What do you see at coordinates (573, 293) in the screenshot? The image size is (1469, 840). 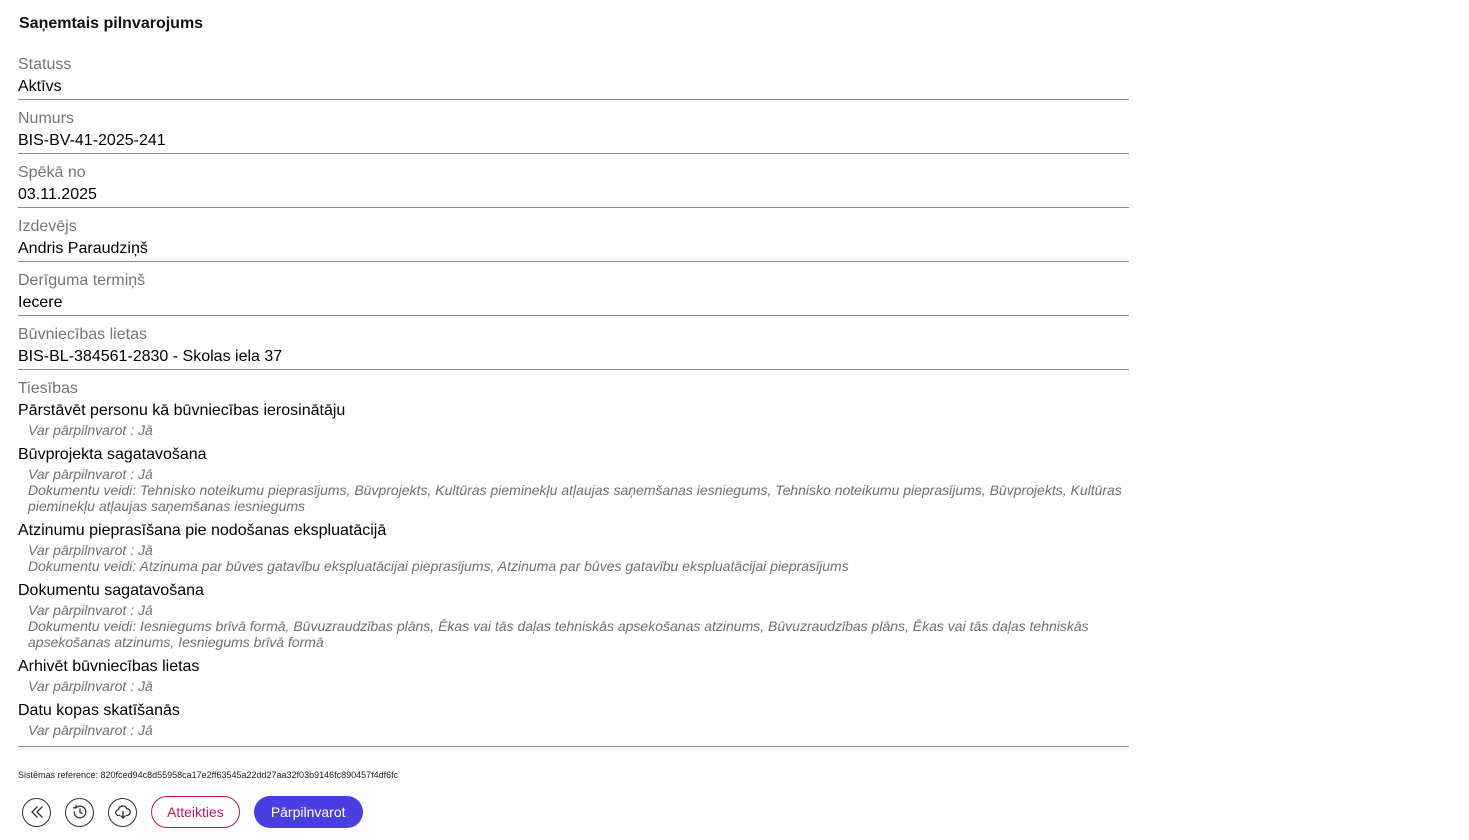 I see `field-validity-term: Derīguma termiņš Iecere` at bounding box center [573, 293].